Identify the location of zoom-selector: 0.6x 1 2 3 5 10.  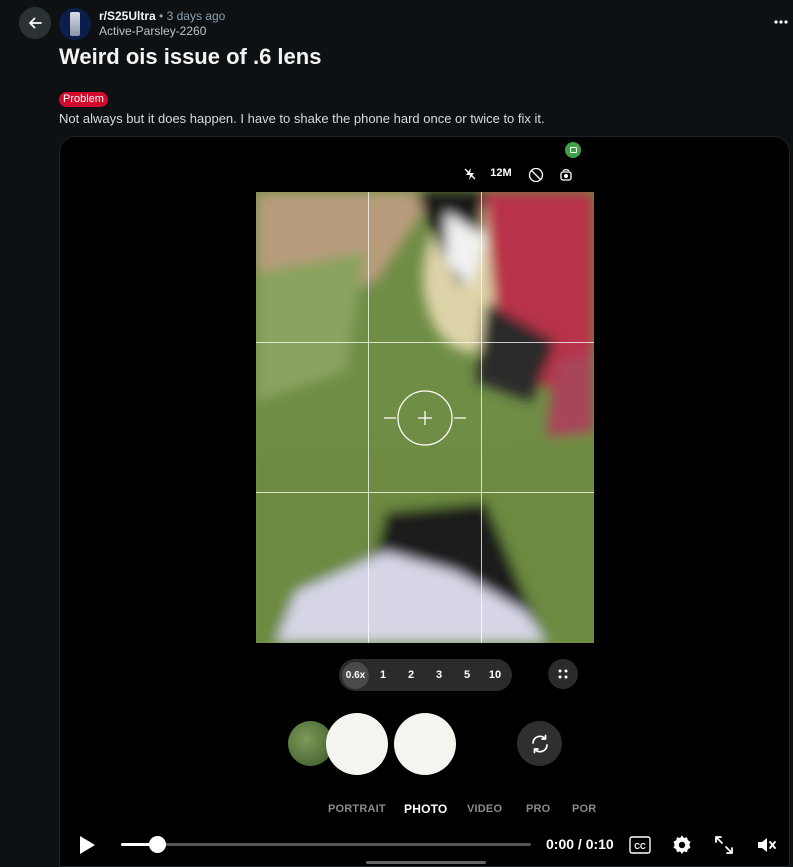
(425, 675).